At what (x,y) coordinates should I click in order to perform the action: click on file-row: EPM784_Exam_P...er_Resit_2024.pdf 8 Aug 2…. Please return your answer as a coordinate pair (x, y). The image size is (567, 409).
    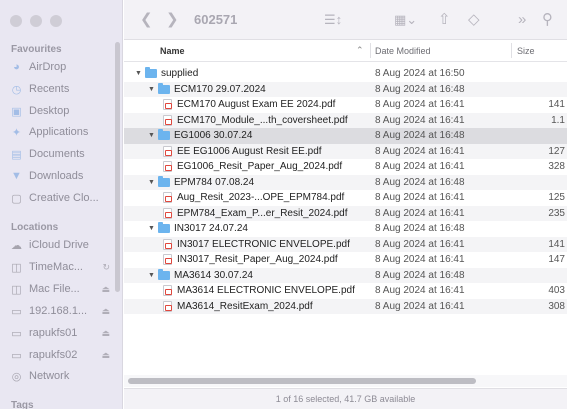
    Looking at the image, I should click on (345, 213).